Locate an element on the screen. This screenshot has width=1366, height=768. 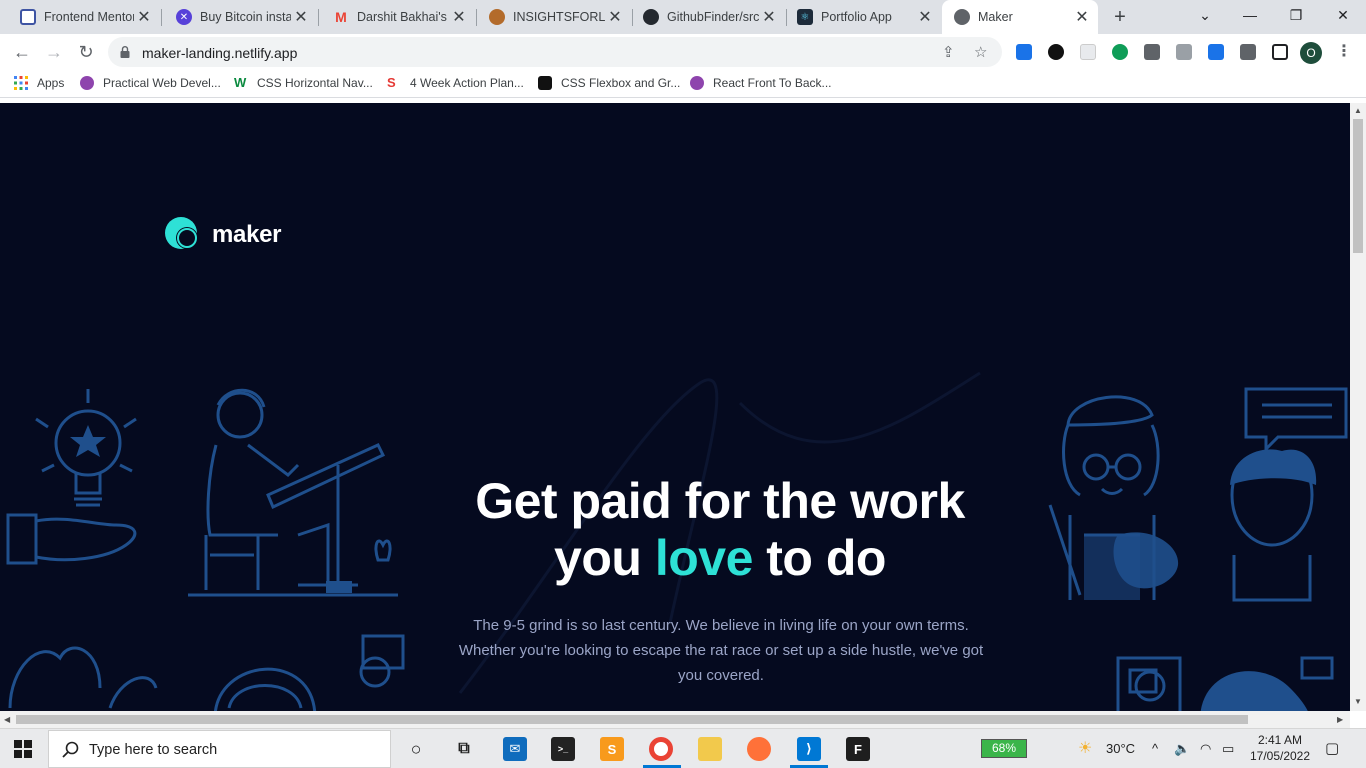
camera-extension-icon is located at coordinates (1184, 52).